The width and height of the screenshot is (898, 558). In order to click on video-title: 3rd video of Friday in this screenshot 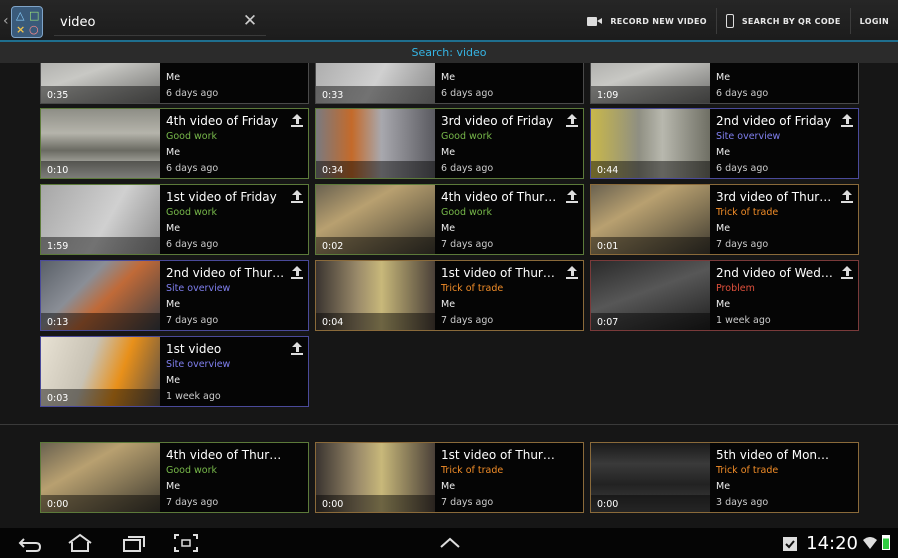, I will do `click(497, 121)`.